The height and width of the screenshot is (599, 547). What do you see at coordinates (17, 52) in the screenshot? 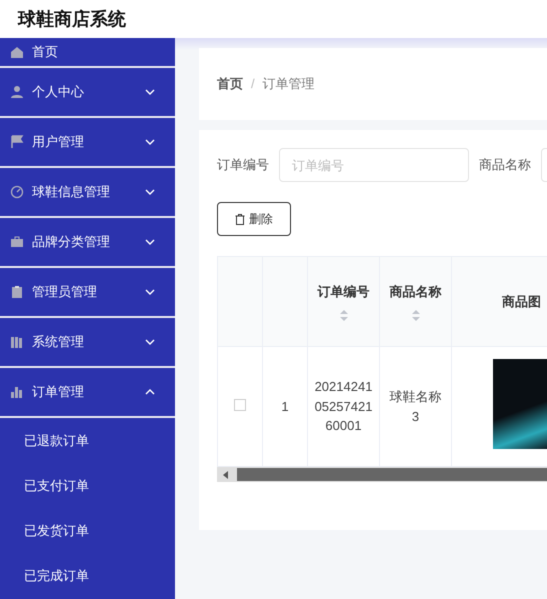
I see `home-icon` at bounding box center [17, 52].